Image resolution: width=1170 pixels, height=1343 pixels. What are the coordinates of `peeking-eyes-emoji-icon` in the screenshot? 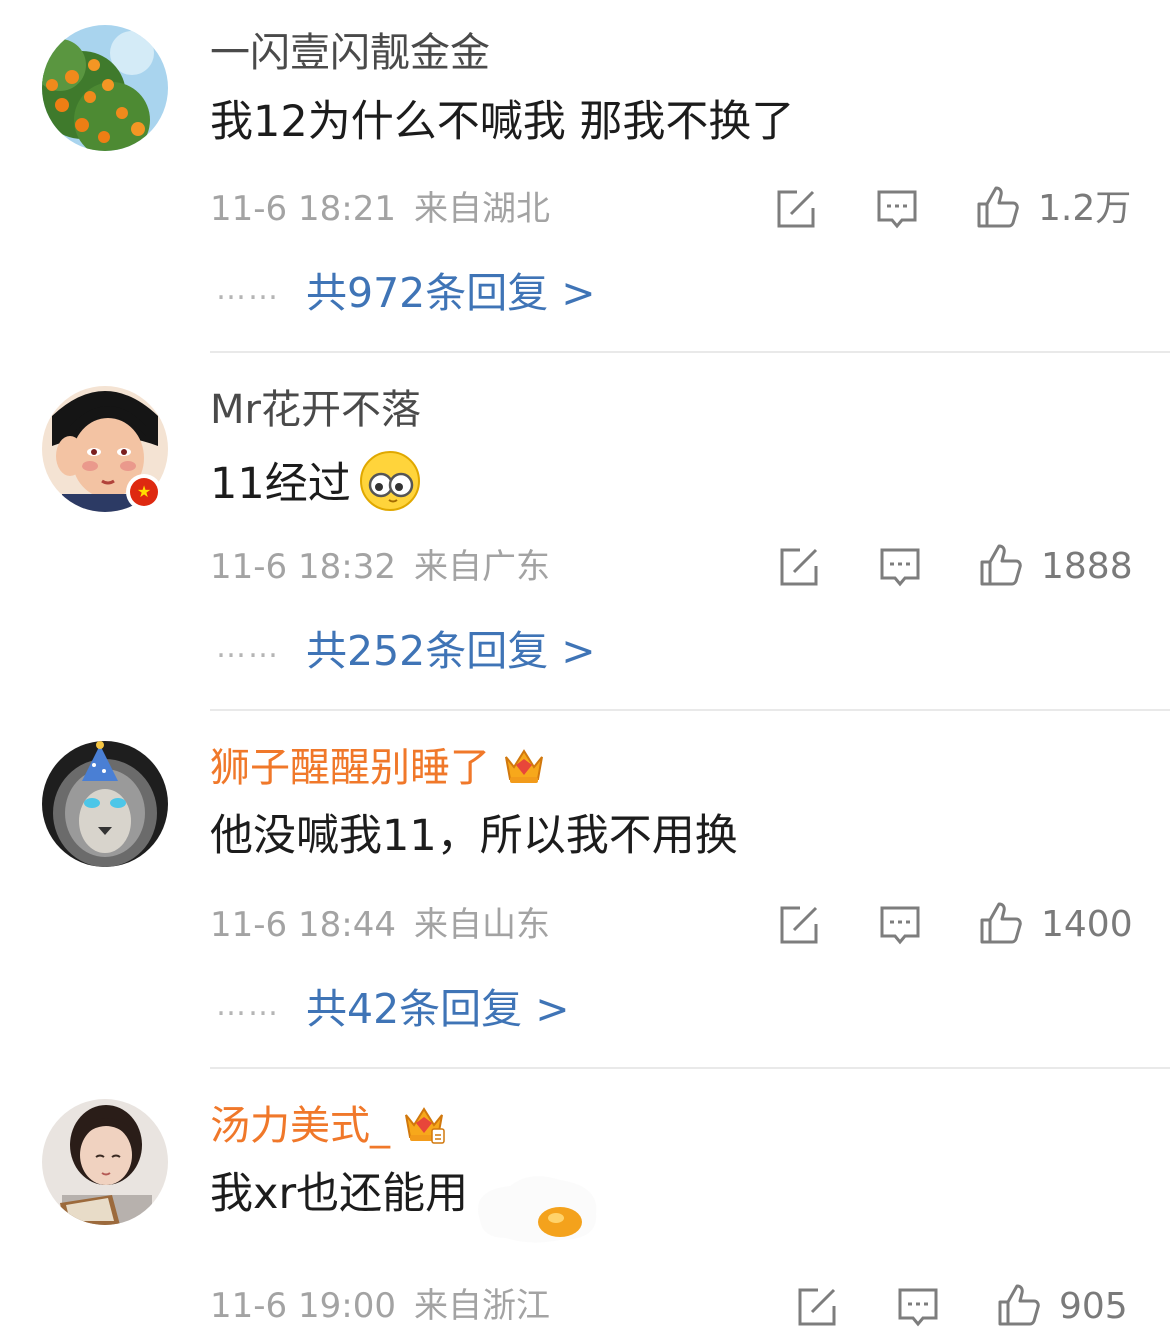 It's located at (389, 481).